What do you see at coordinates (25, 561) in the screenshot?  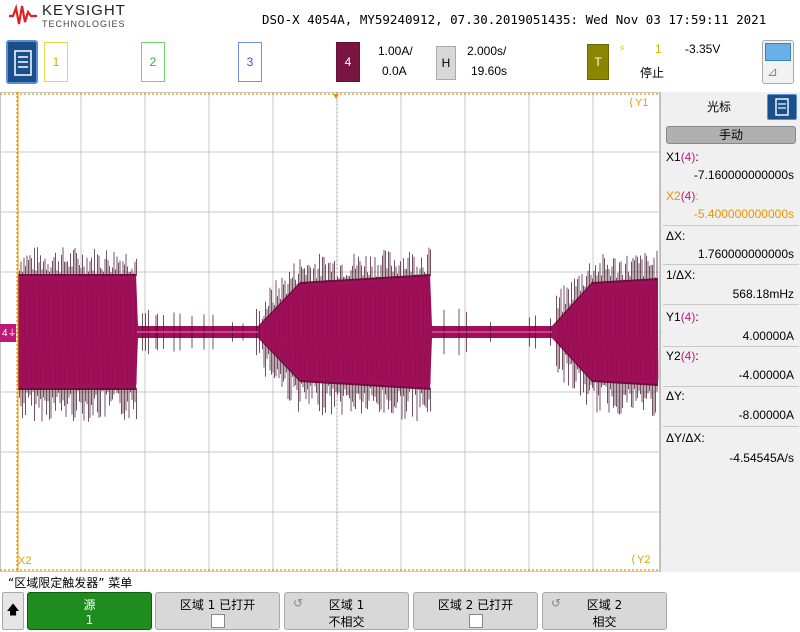 I see `x2-marker: X2` at bounding box center [25, 561].